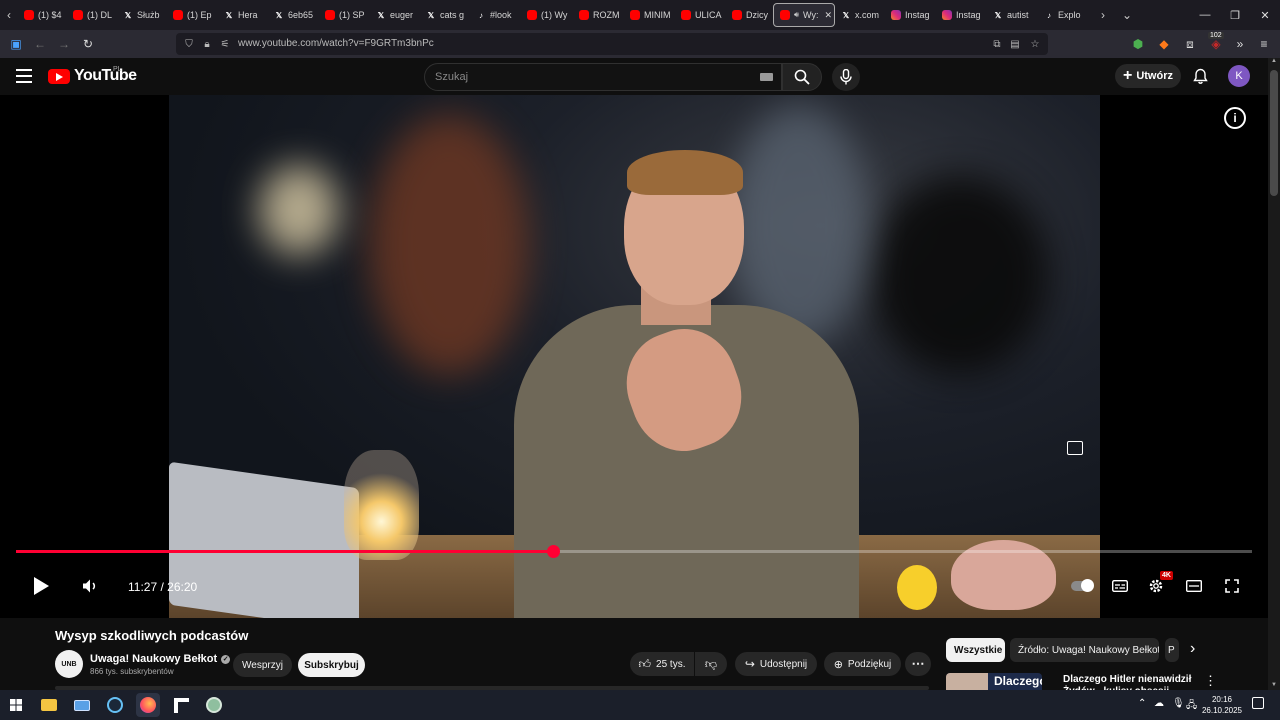  Describe the element at coordinates (1159, 703) in the screenshot. I see `onedrive-cloud-icon: ☁` at that location.